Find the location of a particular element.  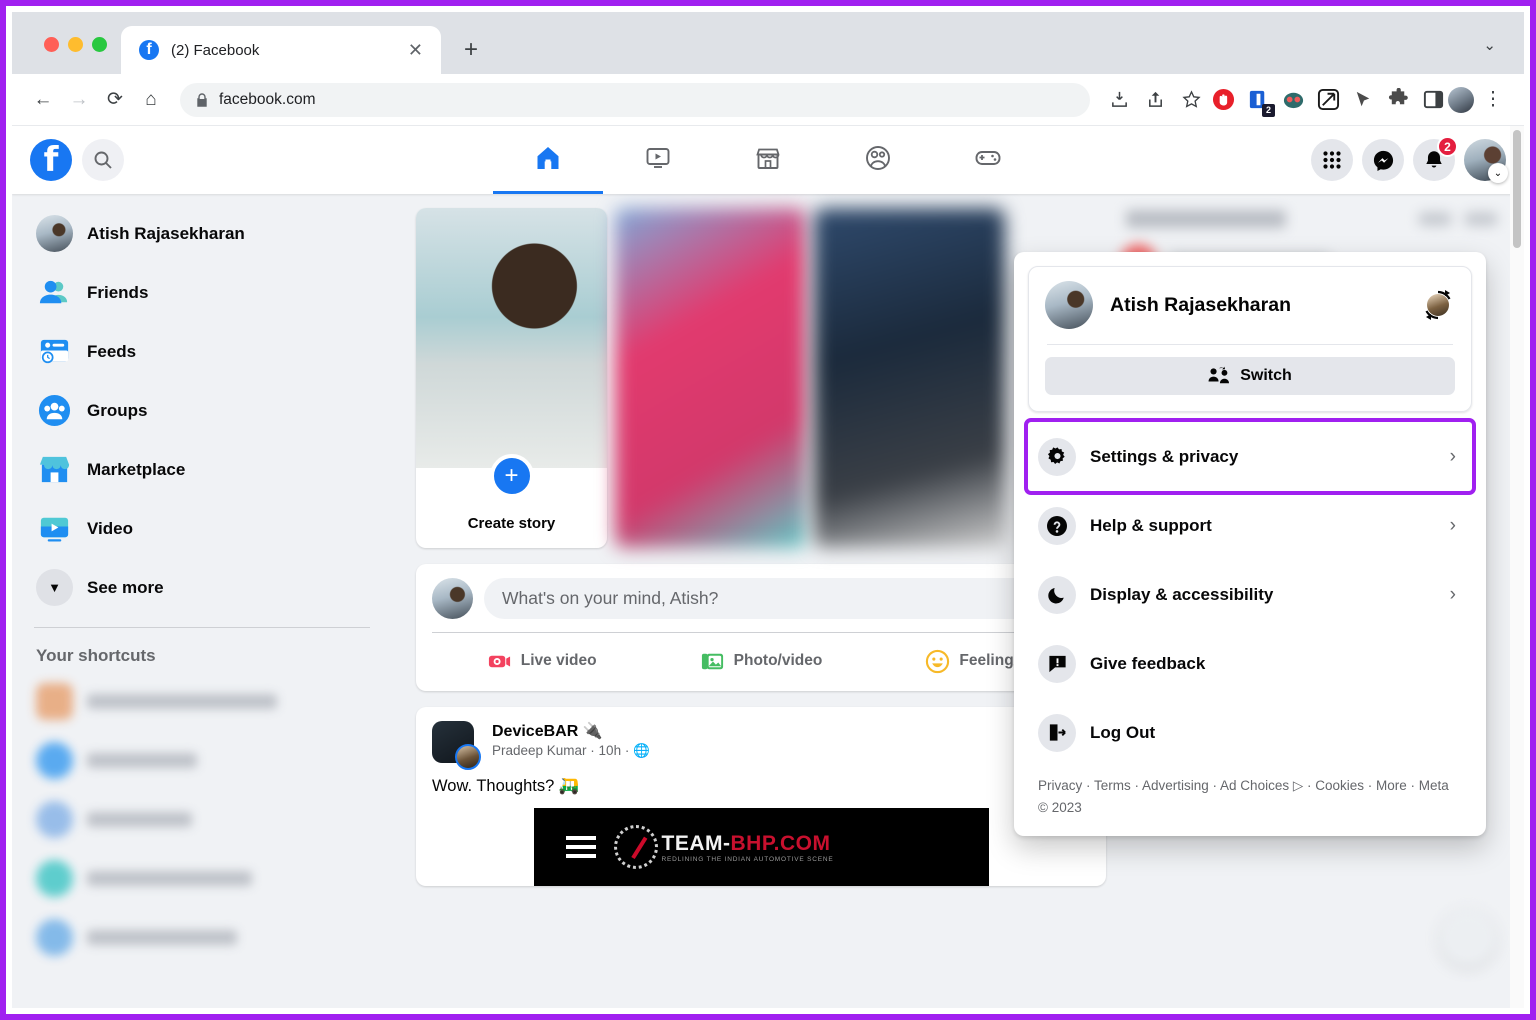

live-video-button: Live video is located at coordinates (541, 661).